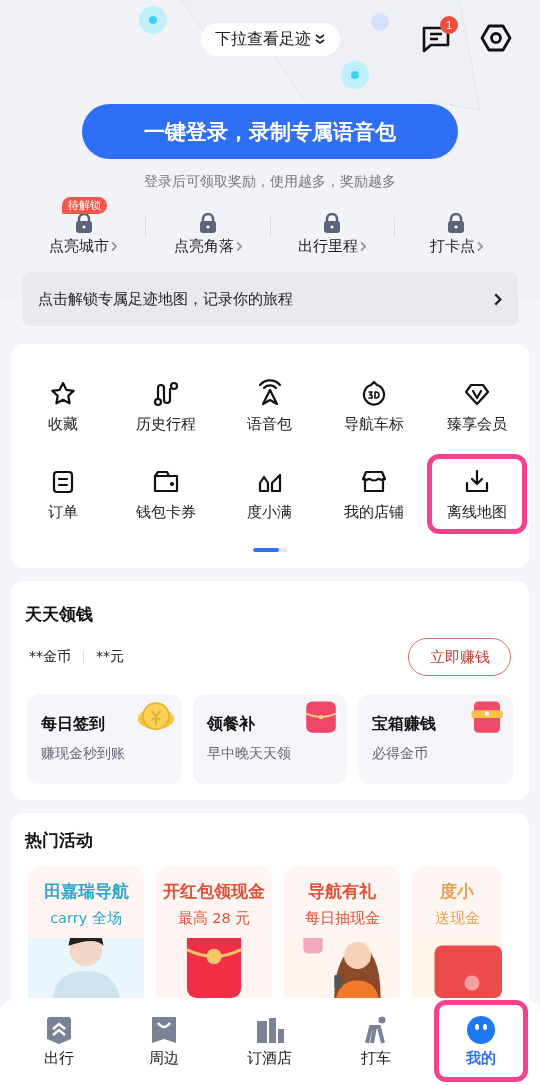 The width and height of the screenshot is (540, 1085). Describe the element at coordinates (270, 182) in the screenshot. I see `login-subtitle: 登录后可领取奖励，使用越多，奖励越多` at that location.